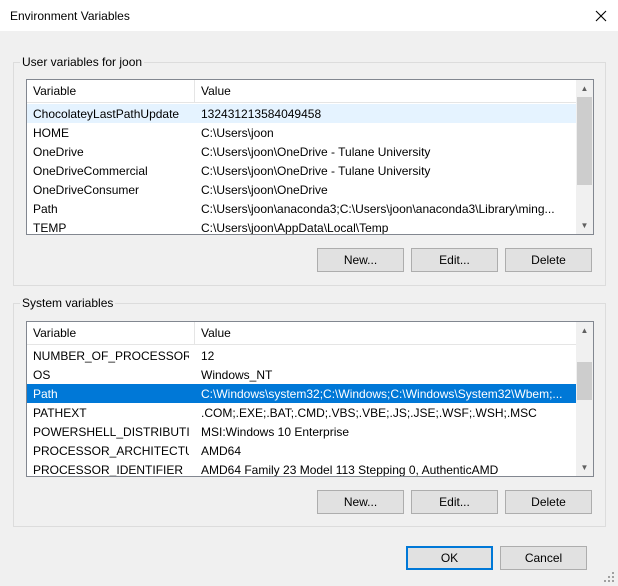 The image size is (618, 586). What do you see at coordinates (301, 189) in the screenshot?
I see `table-row: OneDriveConsumer C:\Users\joon\OneDrive` at bounding box center [301, 189].